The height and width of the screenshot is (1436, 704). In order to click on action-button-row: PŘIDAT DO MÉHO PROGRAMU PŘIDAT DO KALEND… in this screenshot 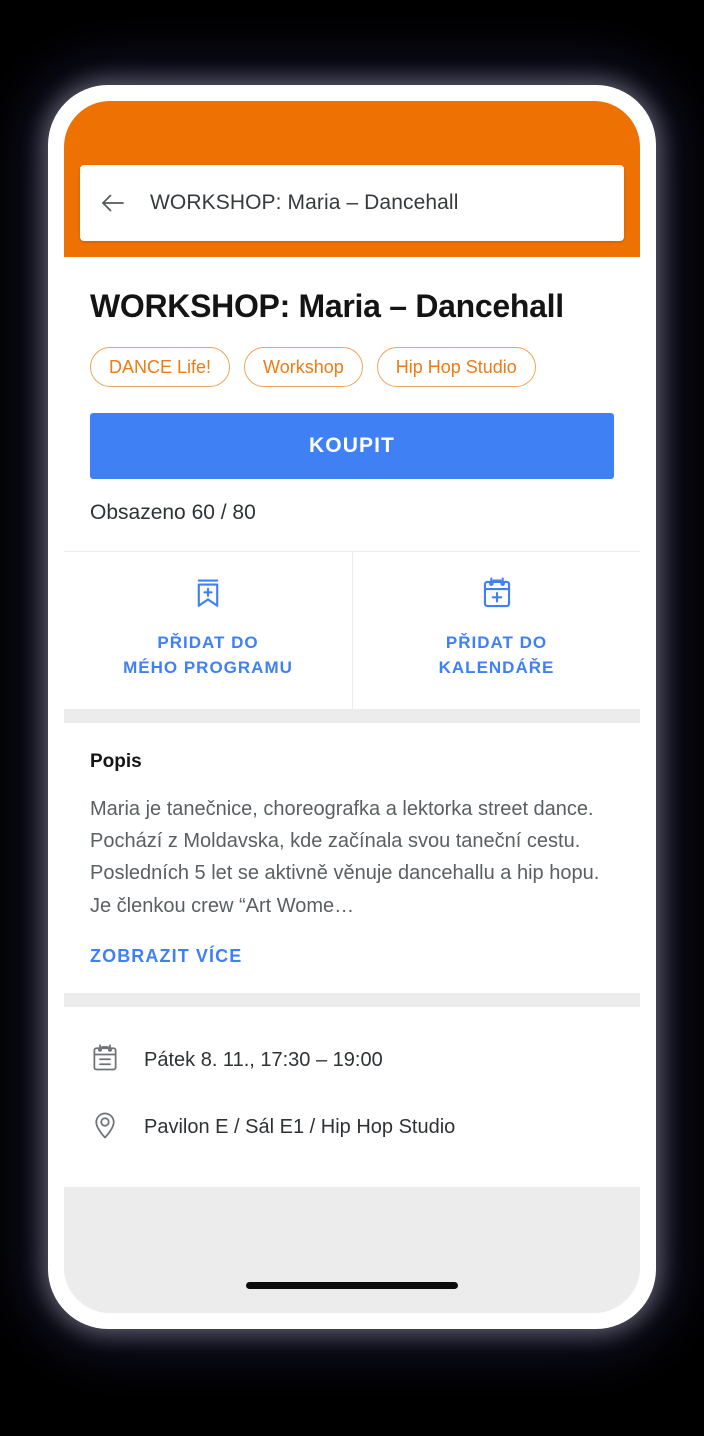, I will do `click(352, 630)`.